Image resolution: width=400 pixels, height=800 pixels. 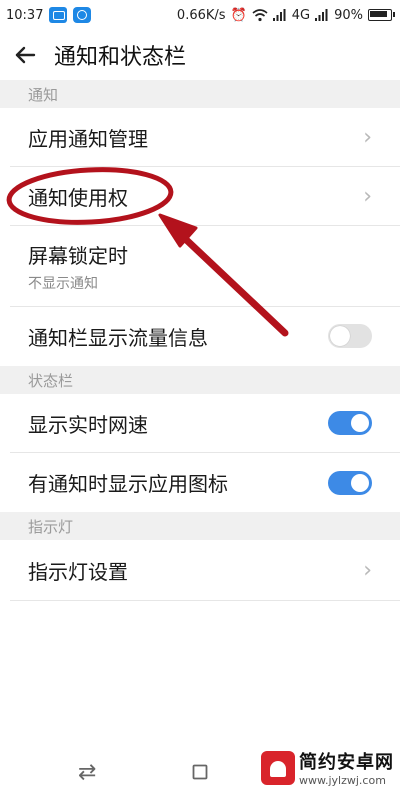 What do you see at coordinates (200, 570) in the screenshot?
I see `row-indicator-settings: 指示灯设置 ›` at bounding box center [200, 570].